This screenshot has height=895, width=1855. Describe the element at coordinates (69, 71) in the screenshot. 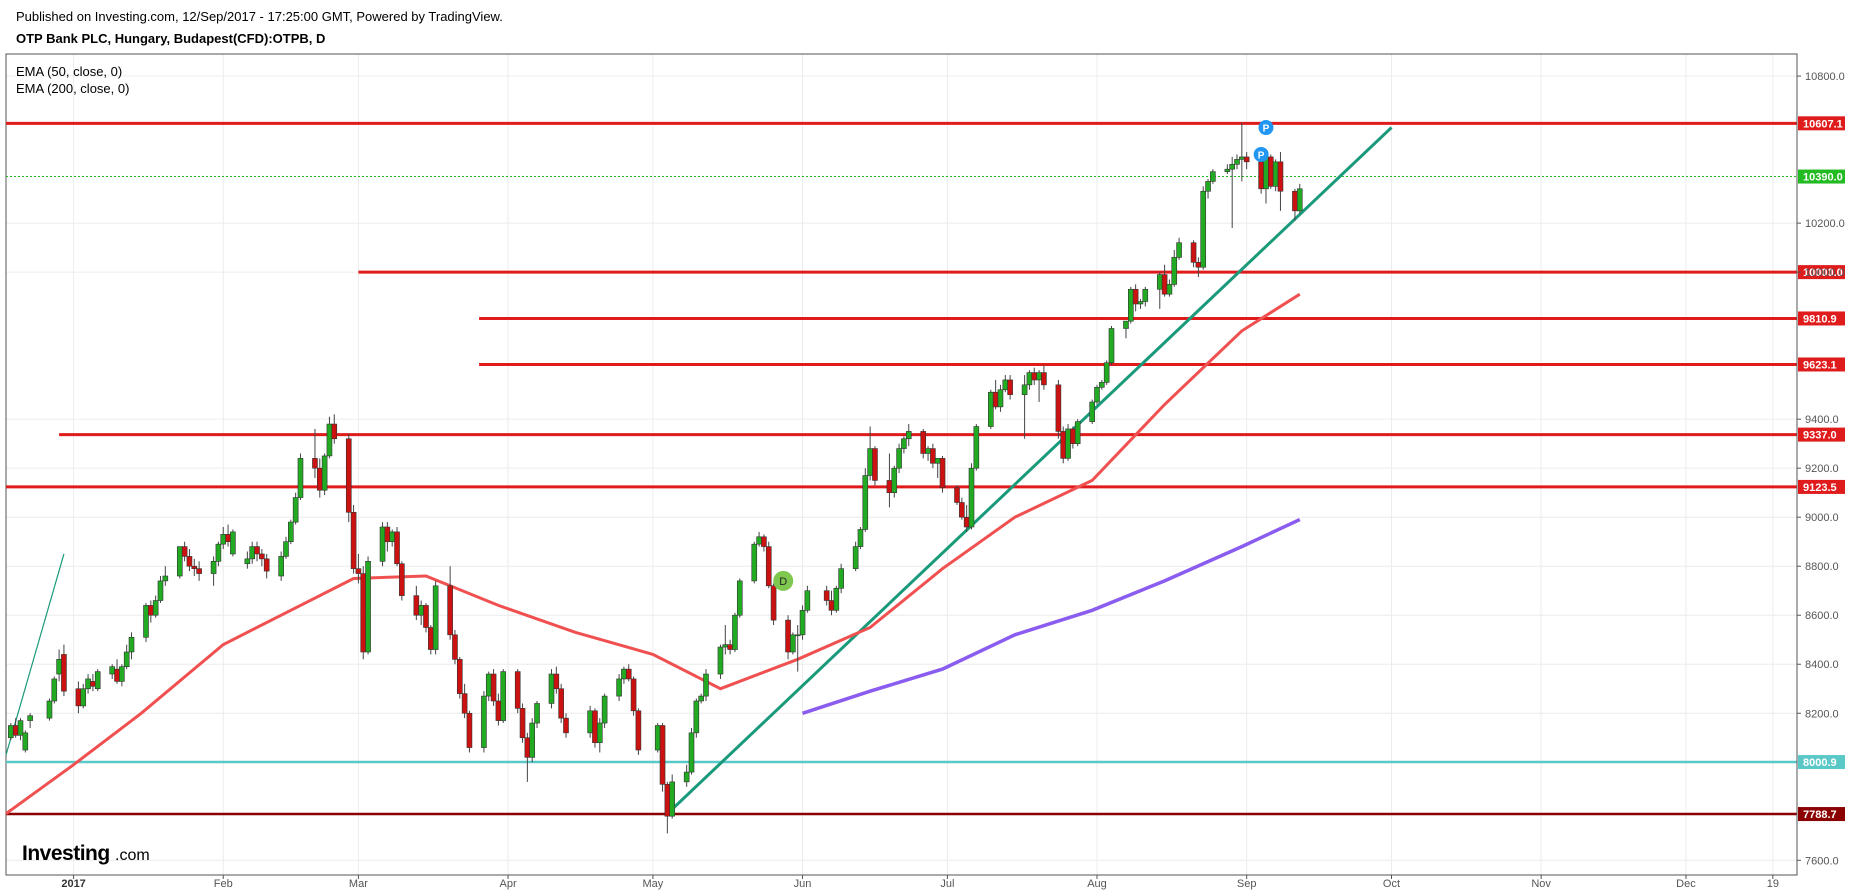

I see `indicator-ema50-label: EMA (50, close, 0)` at that location.